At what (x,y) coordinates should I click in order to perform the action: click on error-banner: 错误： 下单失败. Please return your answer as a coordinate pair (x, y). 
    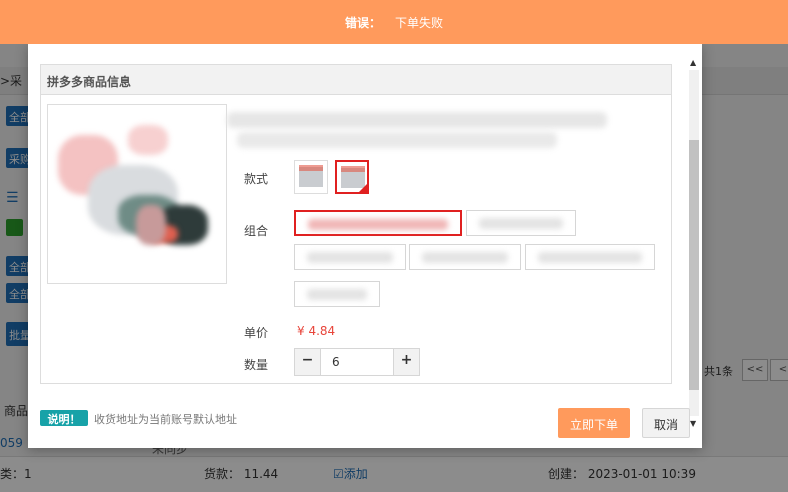
    Looking at the image, I should click on (394, 22).